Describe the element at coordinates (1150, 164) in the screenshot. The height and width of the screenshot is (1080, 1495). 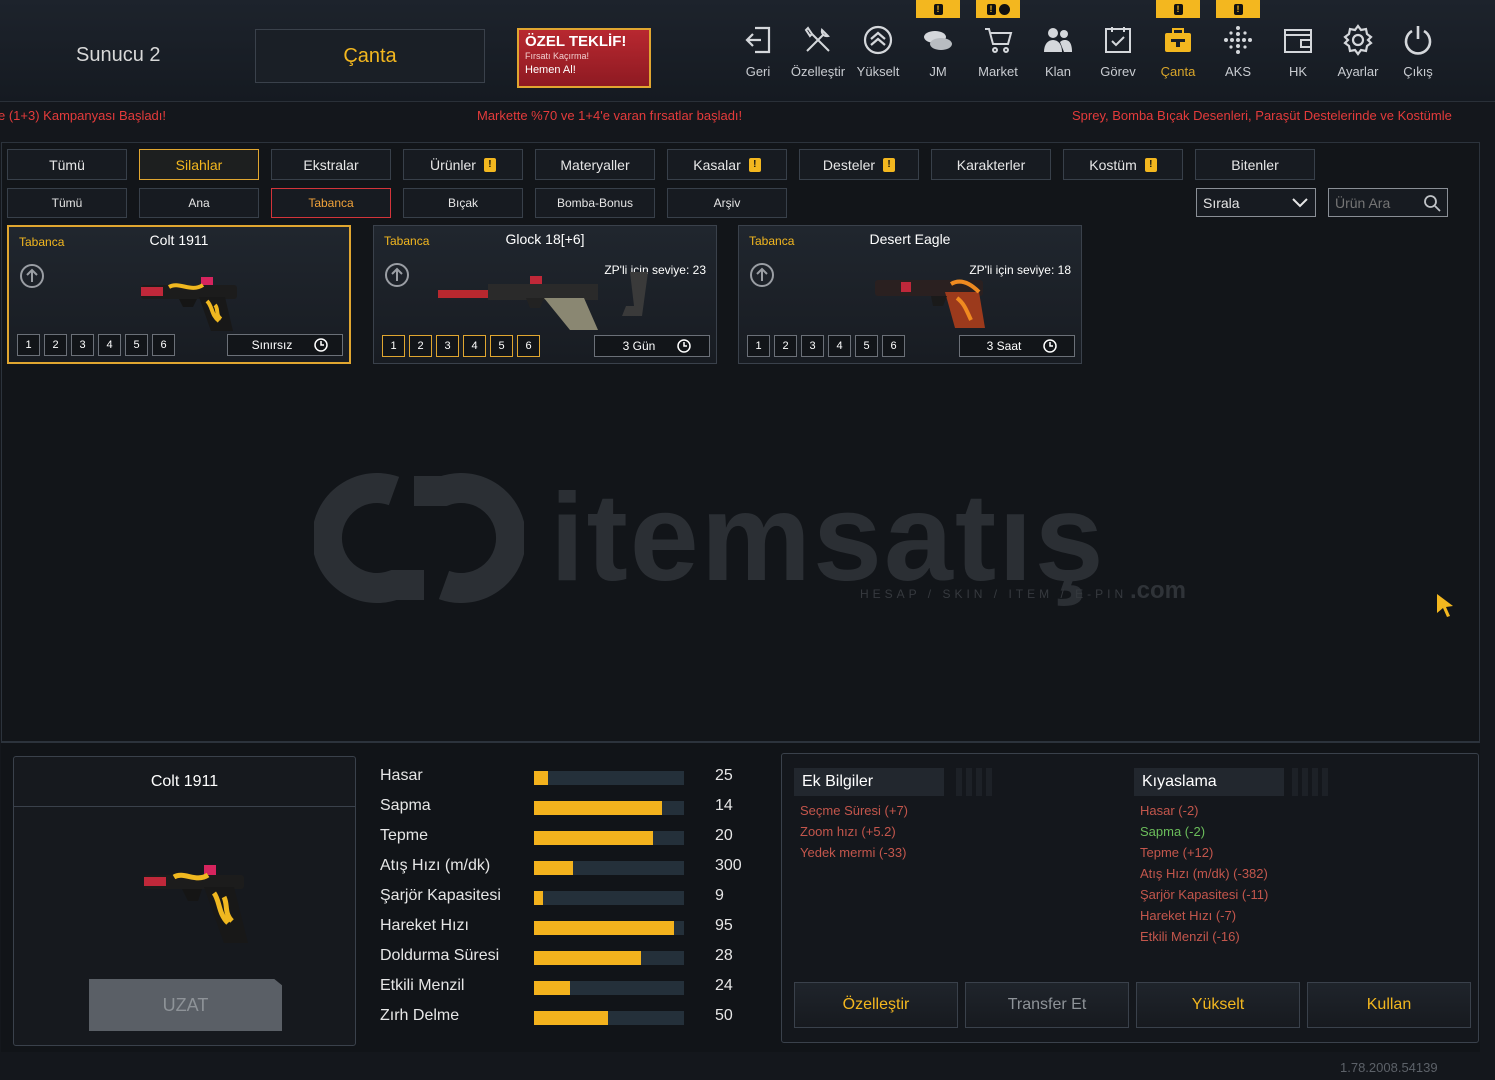
I see `warning-icon: !` at that location.